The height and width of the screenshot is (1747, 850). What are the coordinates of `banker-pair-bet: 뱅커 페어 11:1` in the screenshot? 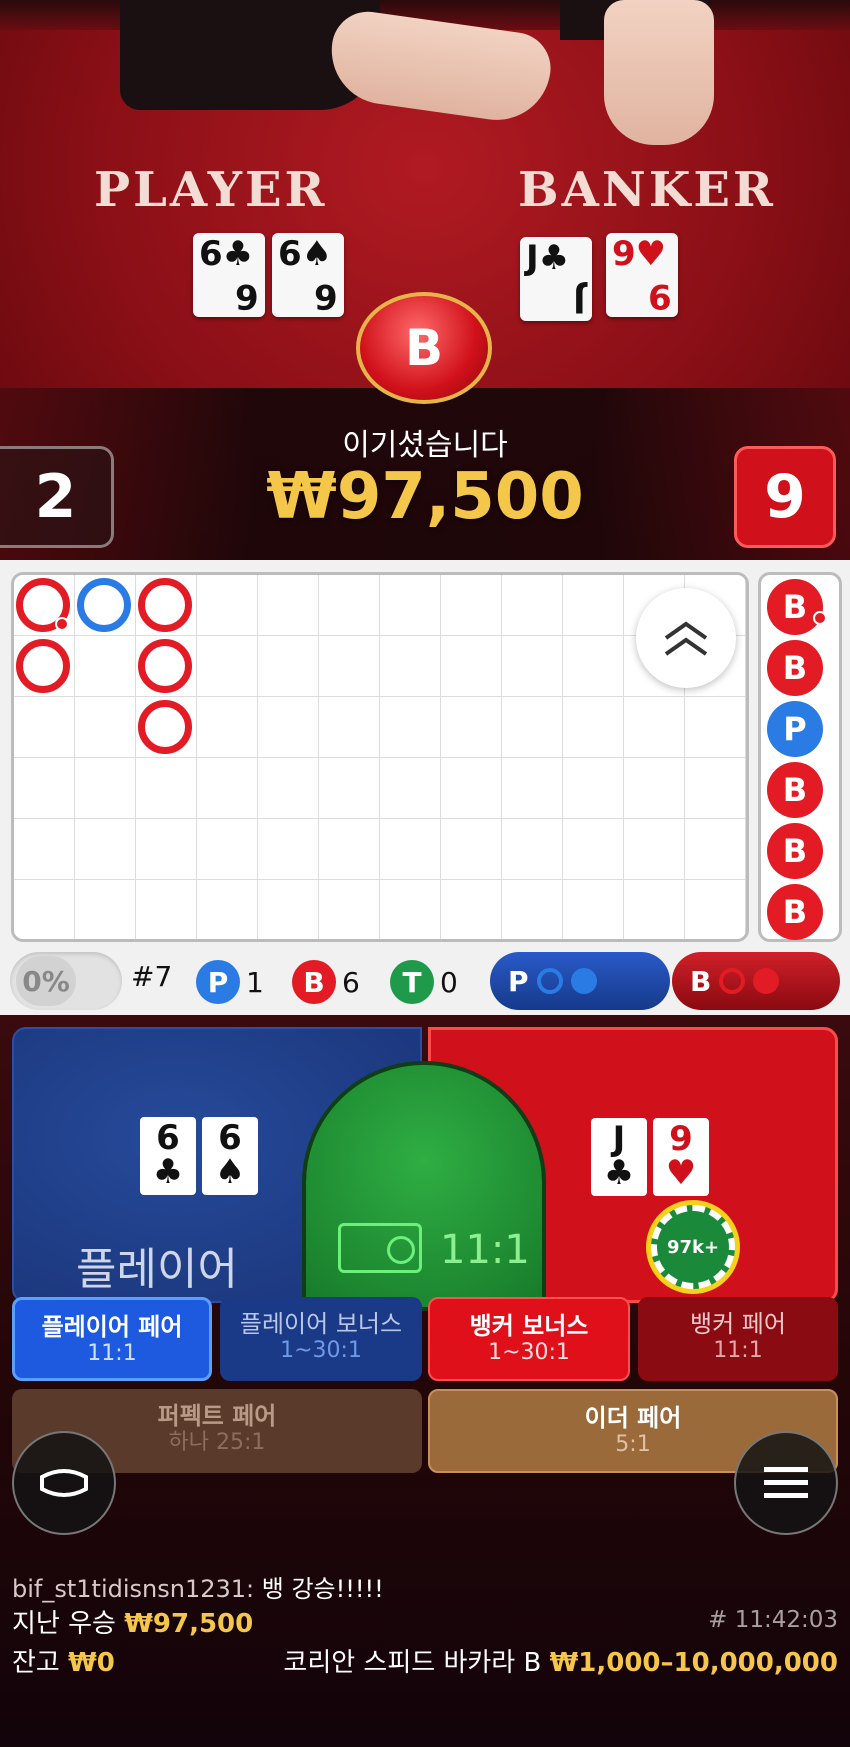 It's located at (738, 1339).